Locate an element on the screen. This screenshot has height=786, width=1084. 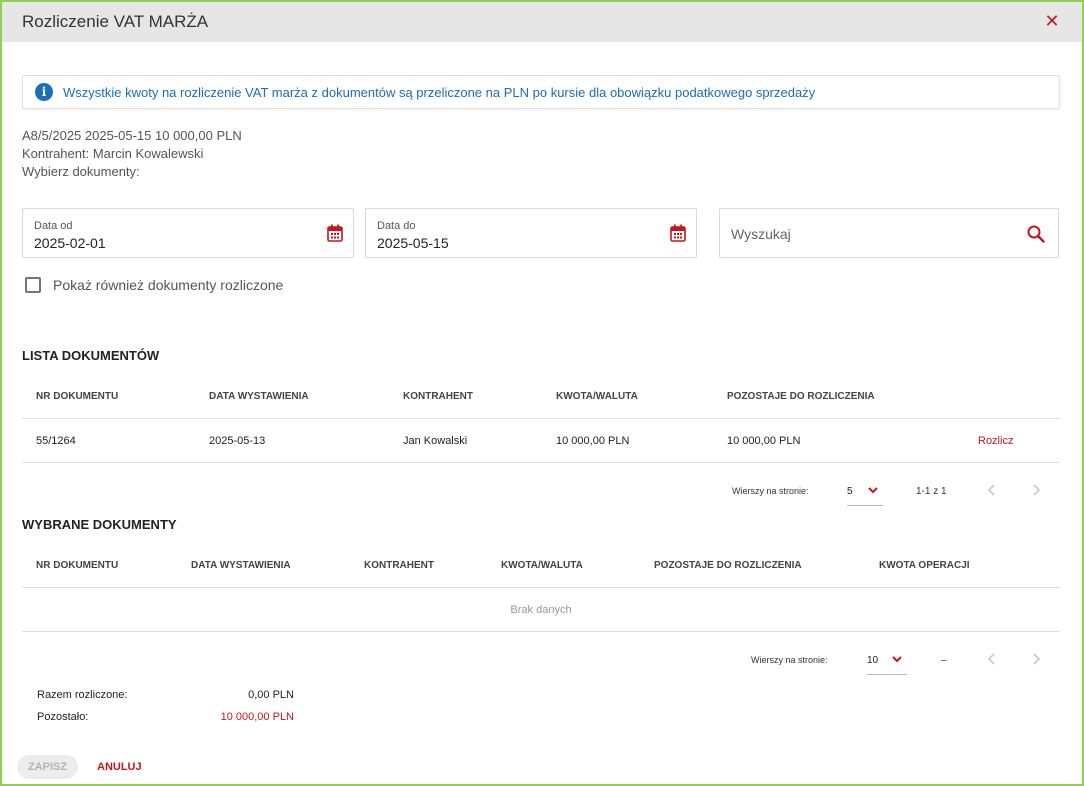
document-remaining: 10 000,00 PLN is located at coordinates (764, 441).